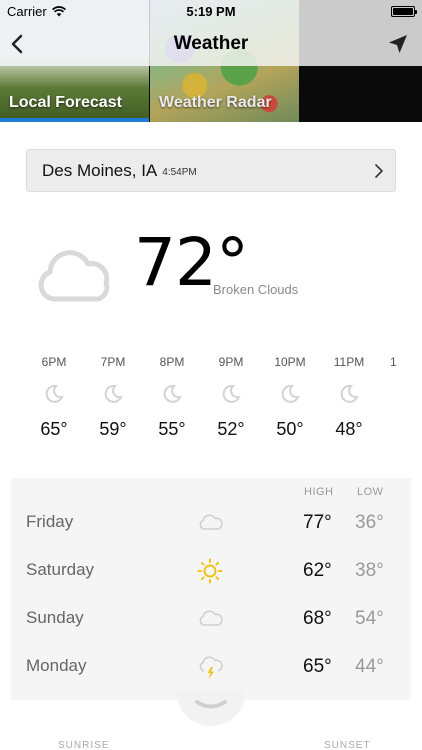 This screenshot has height=750, width=422. I want to click on day-high: 62°, so click(317, 570).